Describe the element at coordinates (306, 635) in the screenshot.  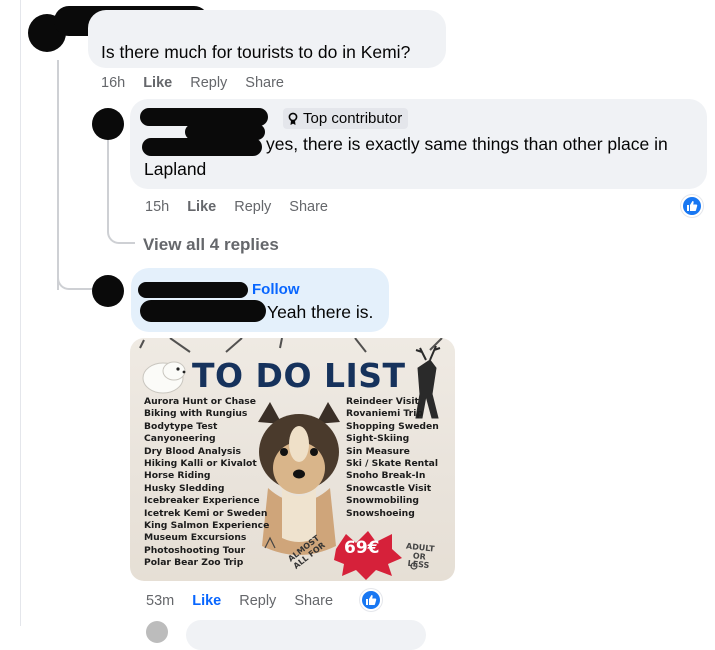
I see `next-comment-bubble-partial` at that location.